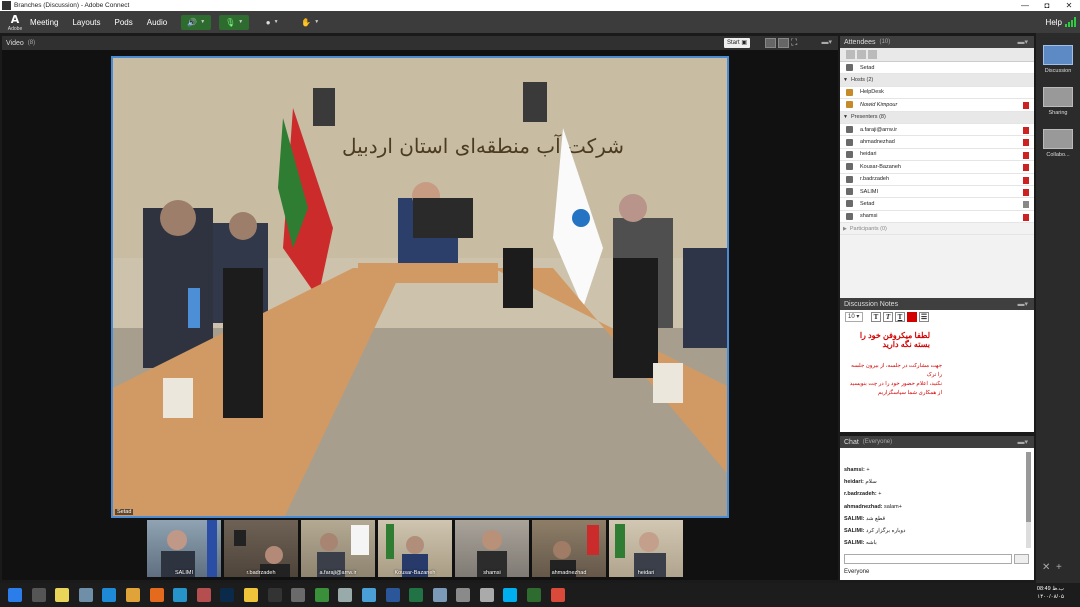 Image resolution: width=1080 pixels, height=607 pixels. Describe the element at coordinates (272, 22) in the screenshot. I see `webcam-button: ● ▼` at that location.